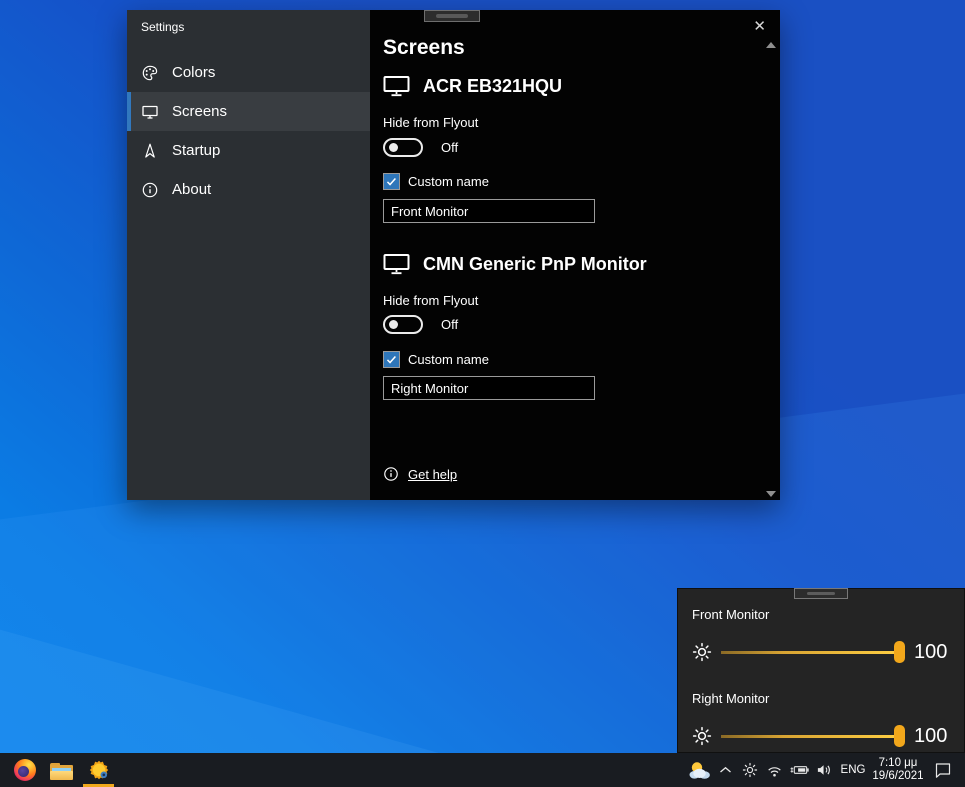  Describe the element at coordinates (248, 189) in the screenshot. I see `sidebar-item-about: About` at that location.